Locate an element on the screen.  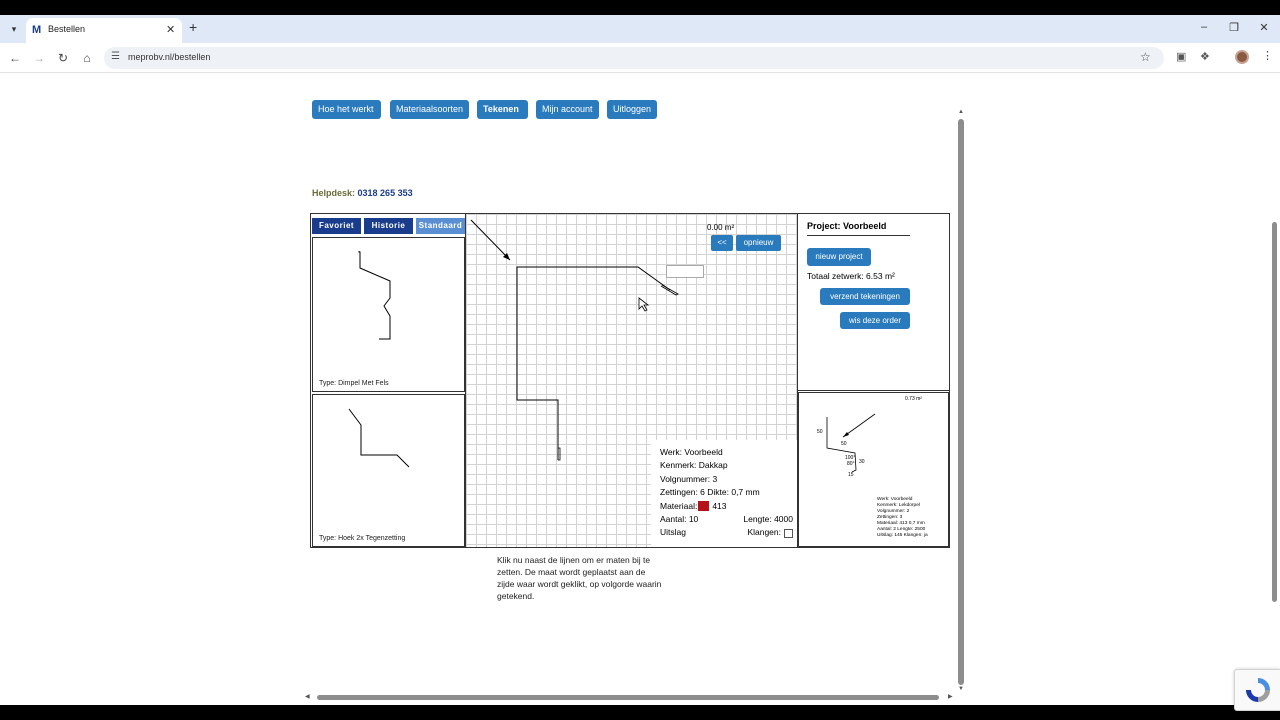
recaptcha-icon is located at coordinates (1258, 690).